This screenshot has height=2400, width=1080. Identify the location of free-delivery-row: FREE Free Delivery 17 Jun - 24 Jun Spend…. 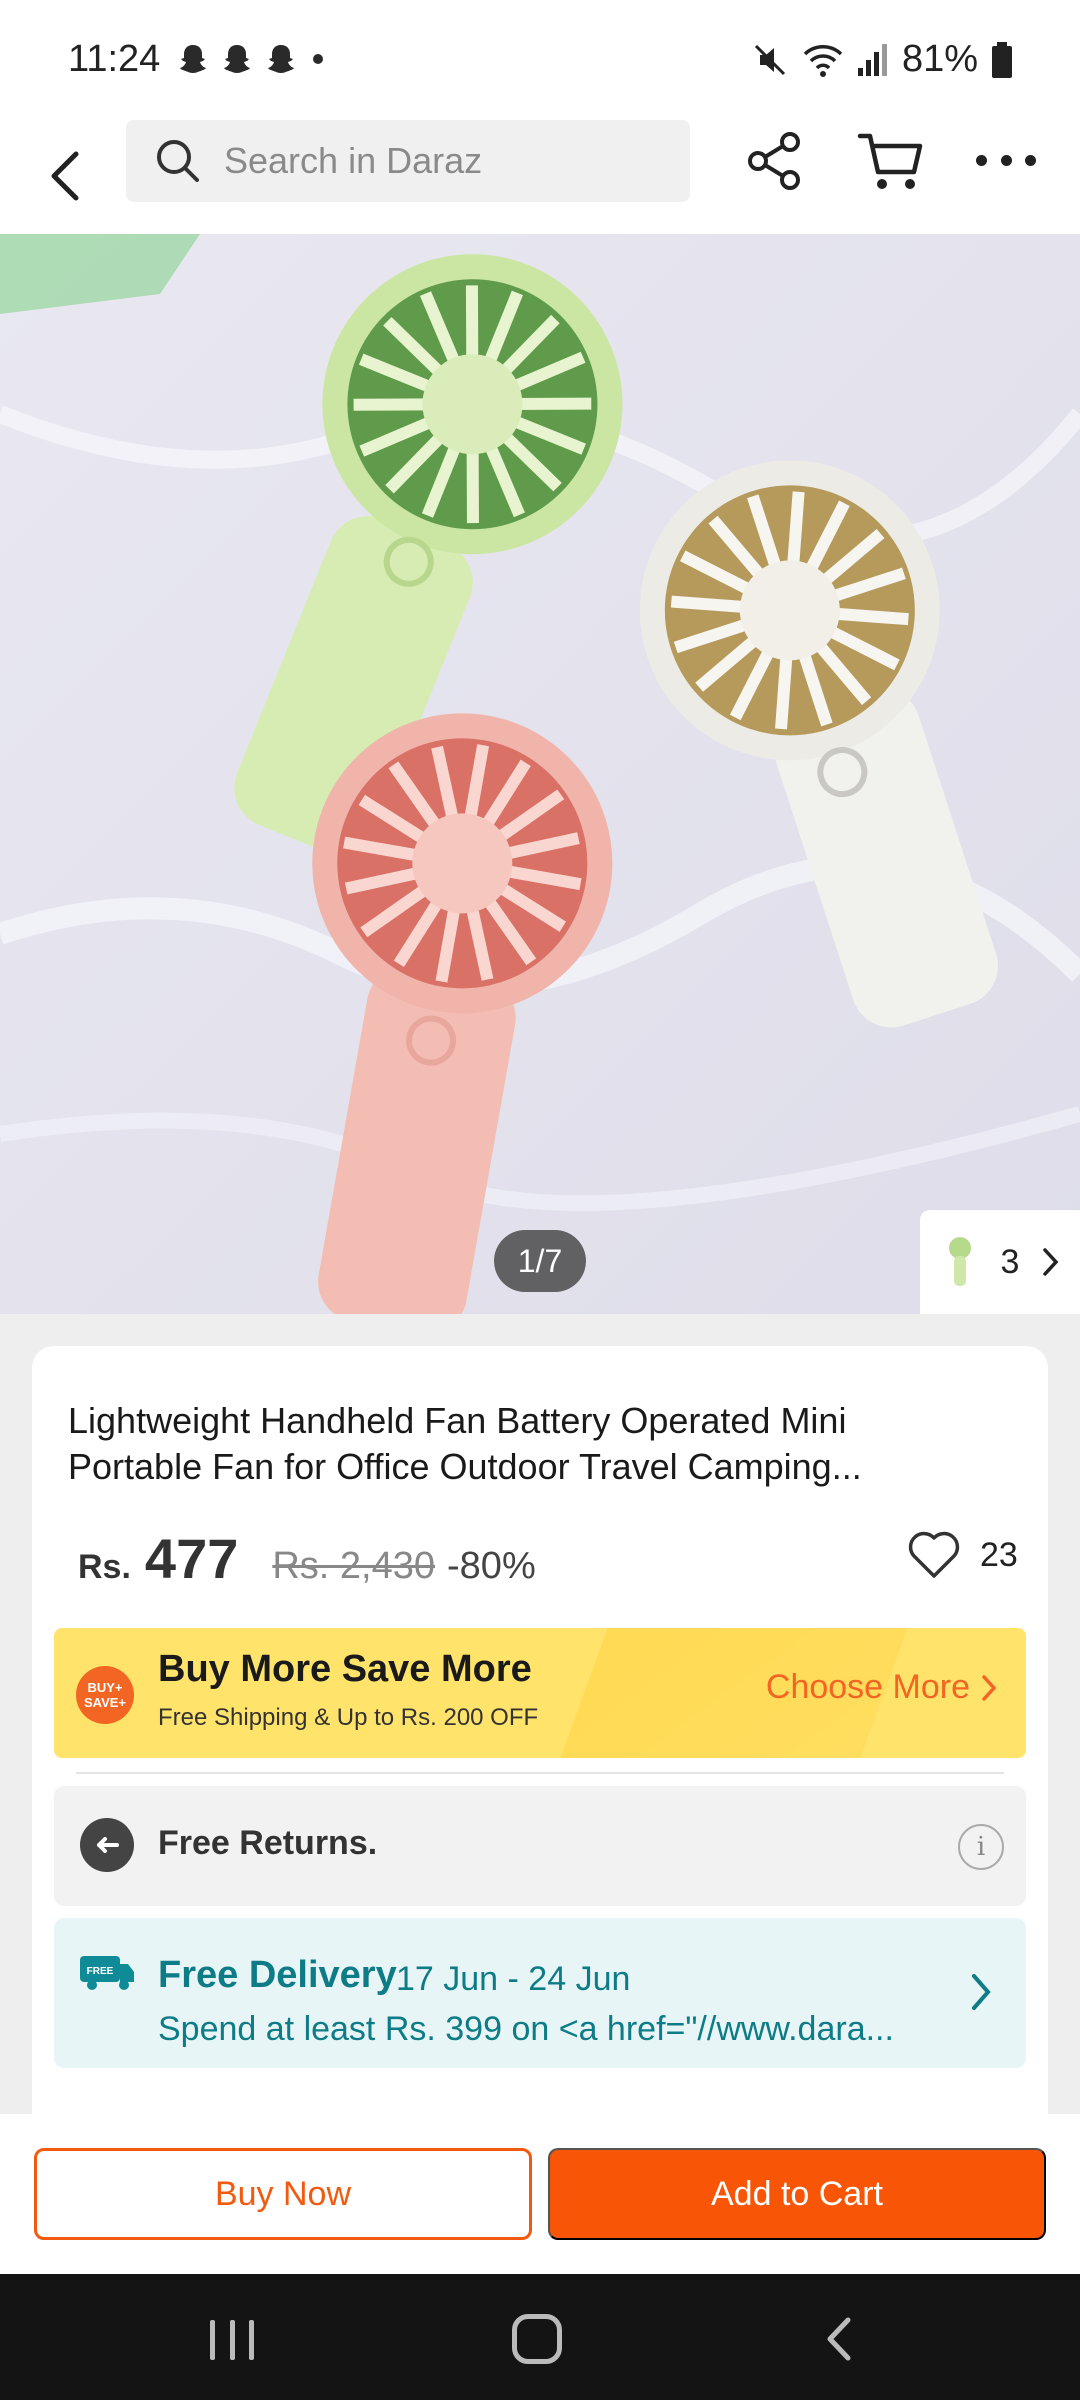
(540, 1993).